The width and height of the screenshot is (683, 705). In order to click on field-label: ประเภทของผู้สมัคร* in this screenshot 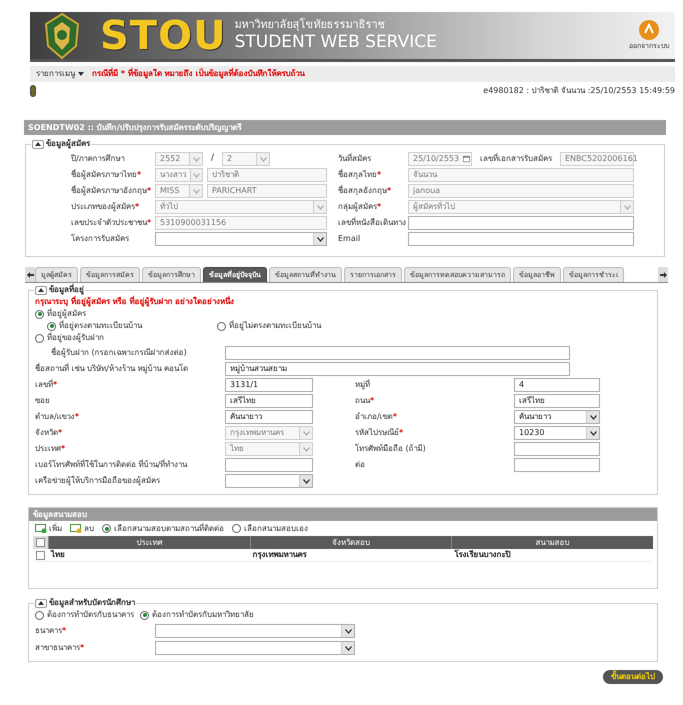, I will do `click(105, 207)`.